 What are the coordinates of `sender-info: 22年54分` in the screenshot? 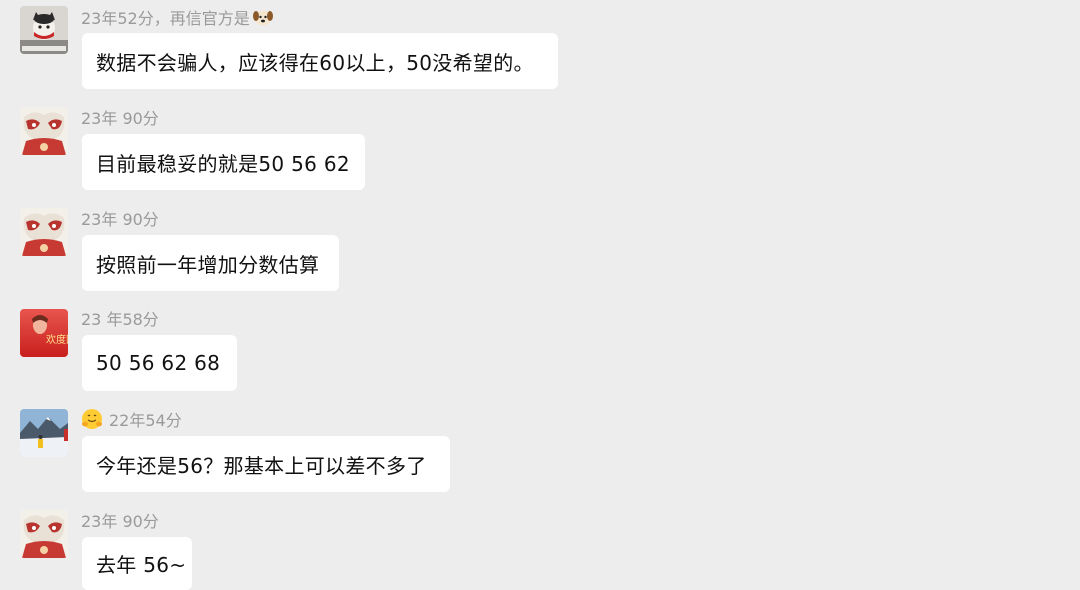 It's located at (131, 419).